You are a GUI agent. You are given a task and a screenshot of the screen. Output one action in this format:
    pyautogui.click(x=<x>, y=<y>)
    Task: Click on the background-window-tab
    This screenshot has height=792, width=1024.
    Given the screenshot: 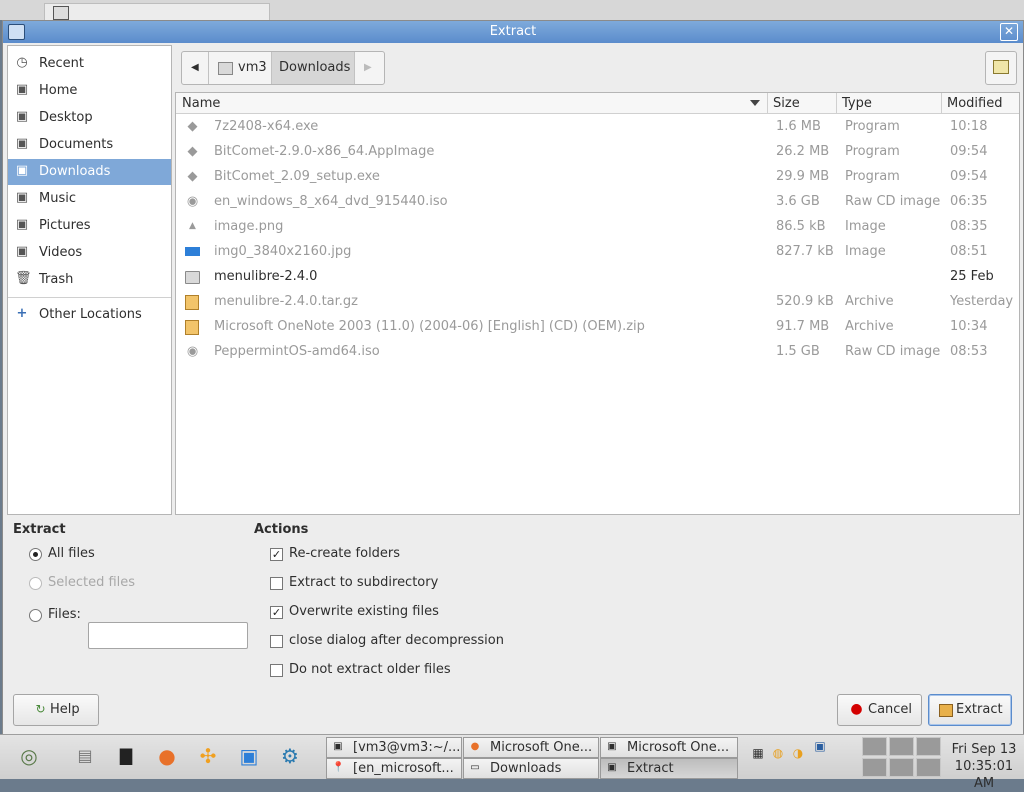 What is the action you would take?
    pyautogui.click(x=157, y=11)
    